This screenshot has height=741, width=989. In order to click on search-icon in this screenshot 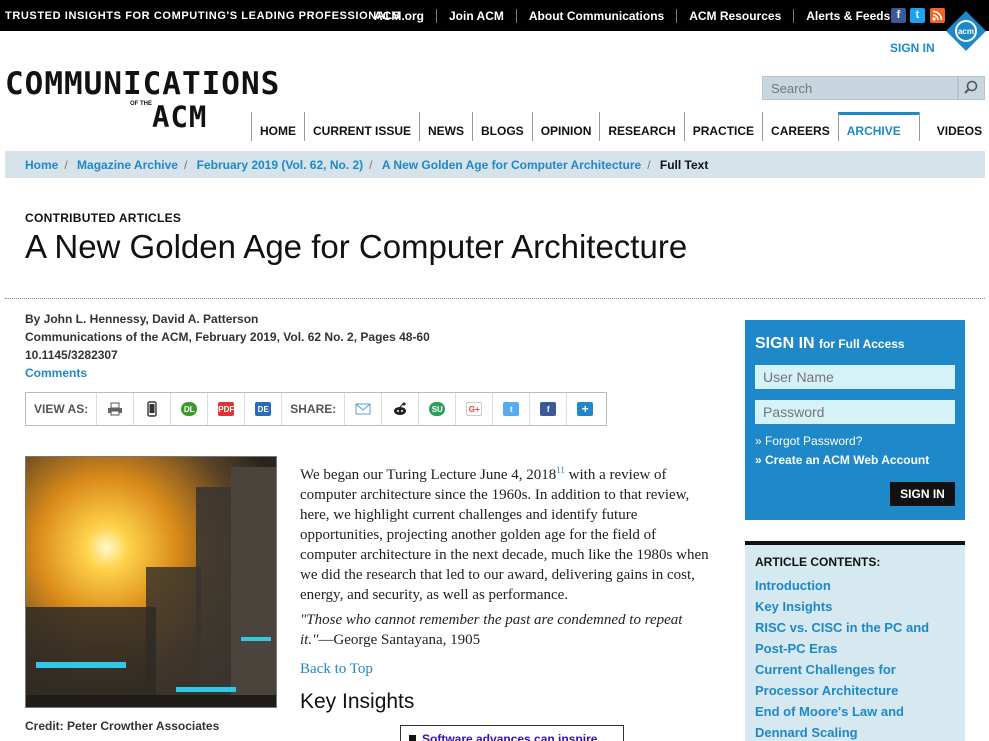, I will do `click(971, 87)`.